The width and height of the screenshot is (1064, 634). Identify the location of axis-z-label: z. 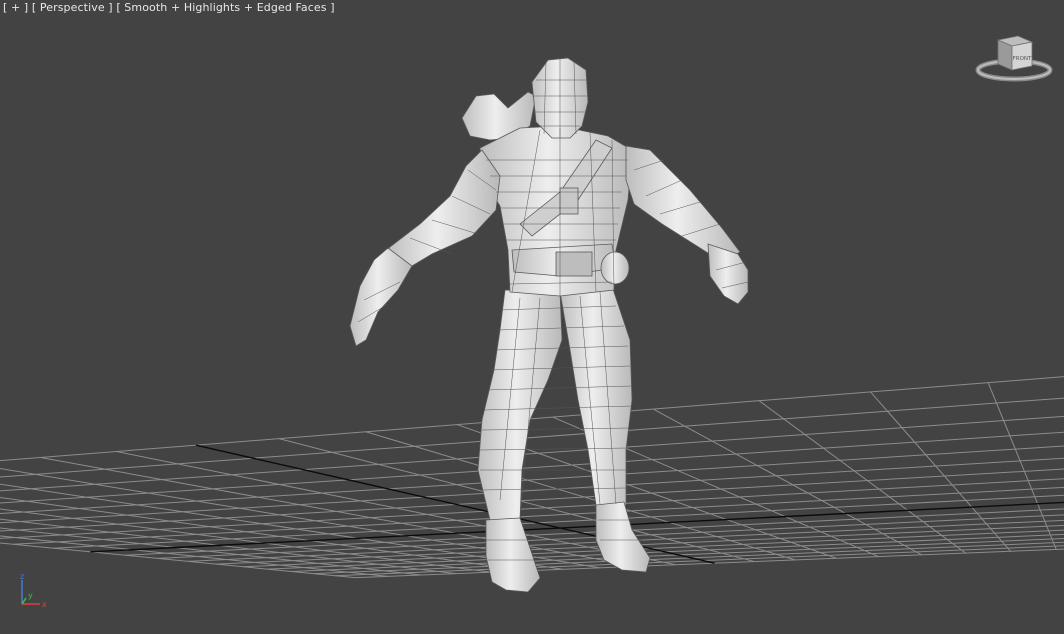
(22, 576).